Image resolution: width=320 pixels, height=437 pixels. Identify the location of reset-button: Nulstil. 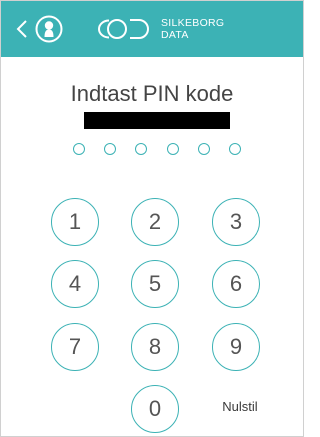
(240, 409).